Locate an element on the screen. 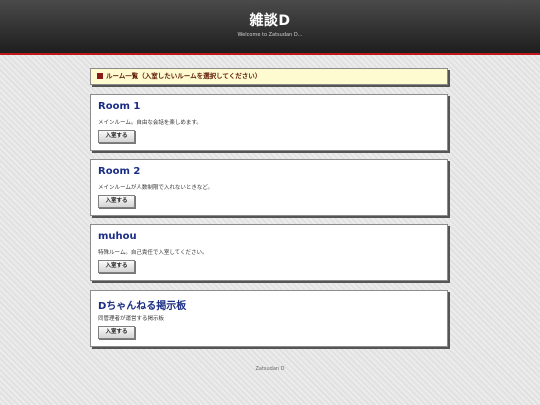  room-title: Room 2 is located at coordinates (119, 171).